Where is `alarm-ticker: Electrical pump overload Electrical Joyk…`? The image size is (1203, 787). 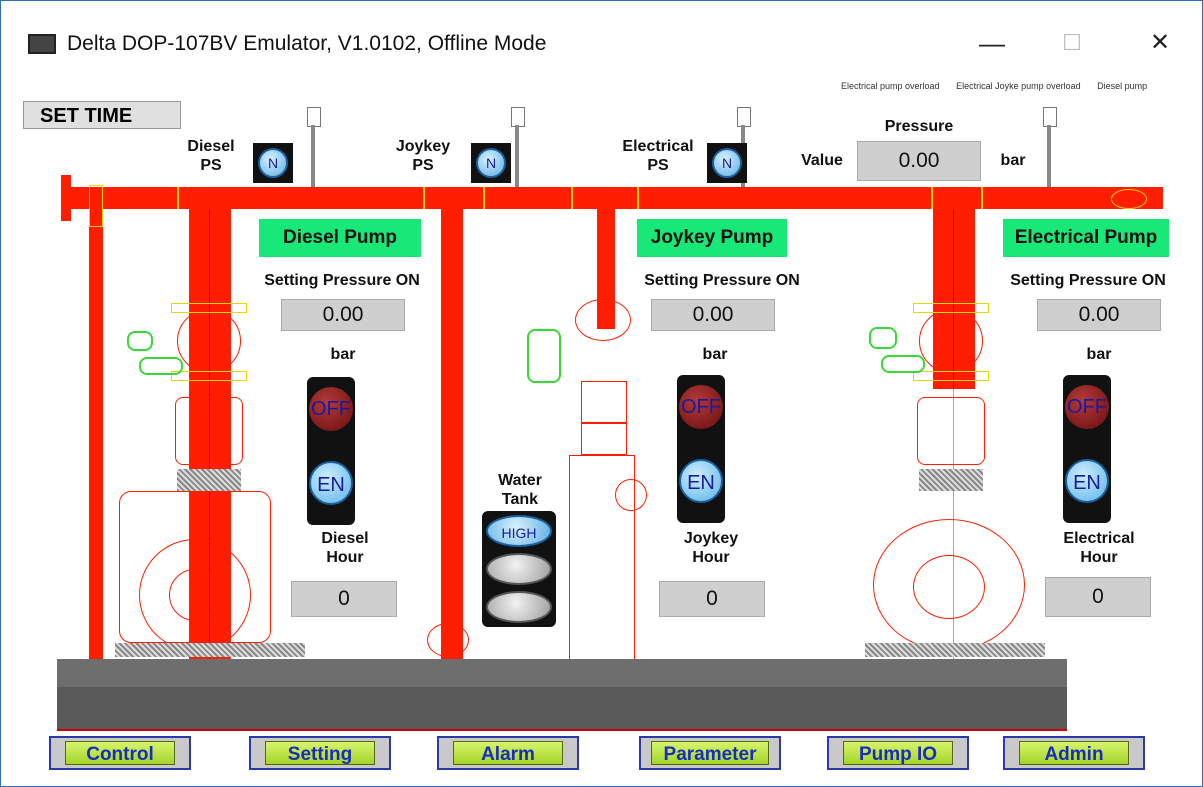 alarm-ticker: Electrical pump overload Electrical Joyk… is located at coordinates (1021, 86).